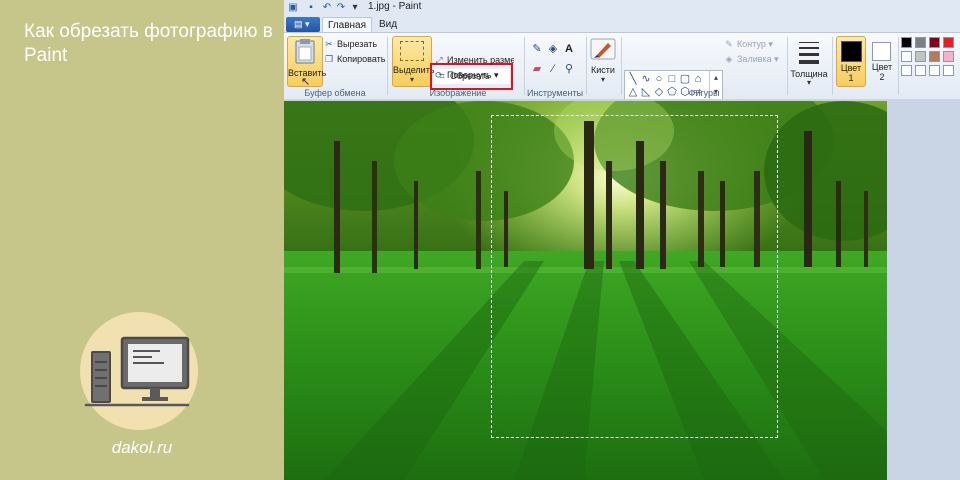 This screenshot has height=480, width=960. Describe the element at coordinates (882, 77) in the screenshot. I see `color2-number: 2` at that location.